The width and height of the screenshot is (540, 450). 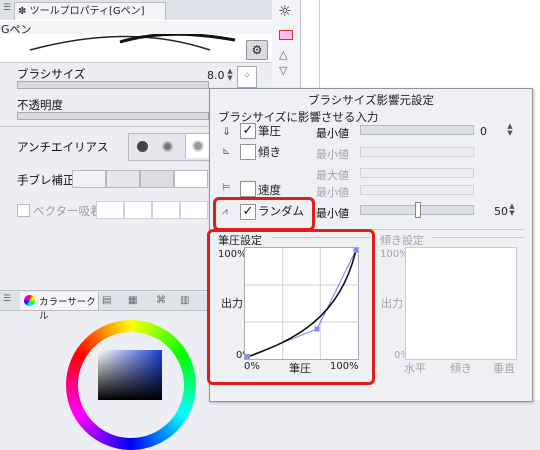 I want to click on color-set-tab-icon: ▦, so click(x=132, y=300).